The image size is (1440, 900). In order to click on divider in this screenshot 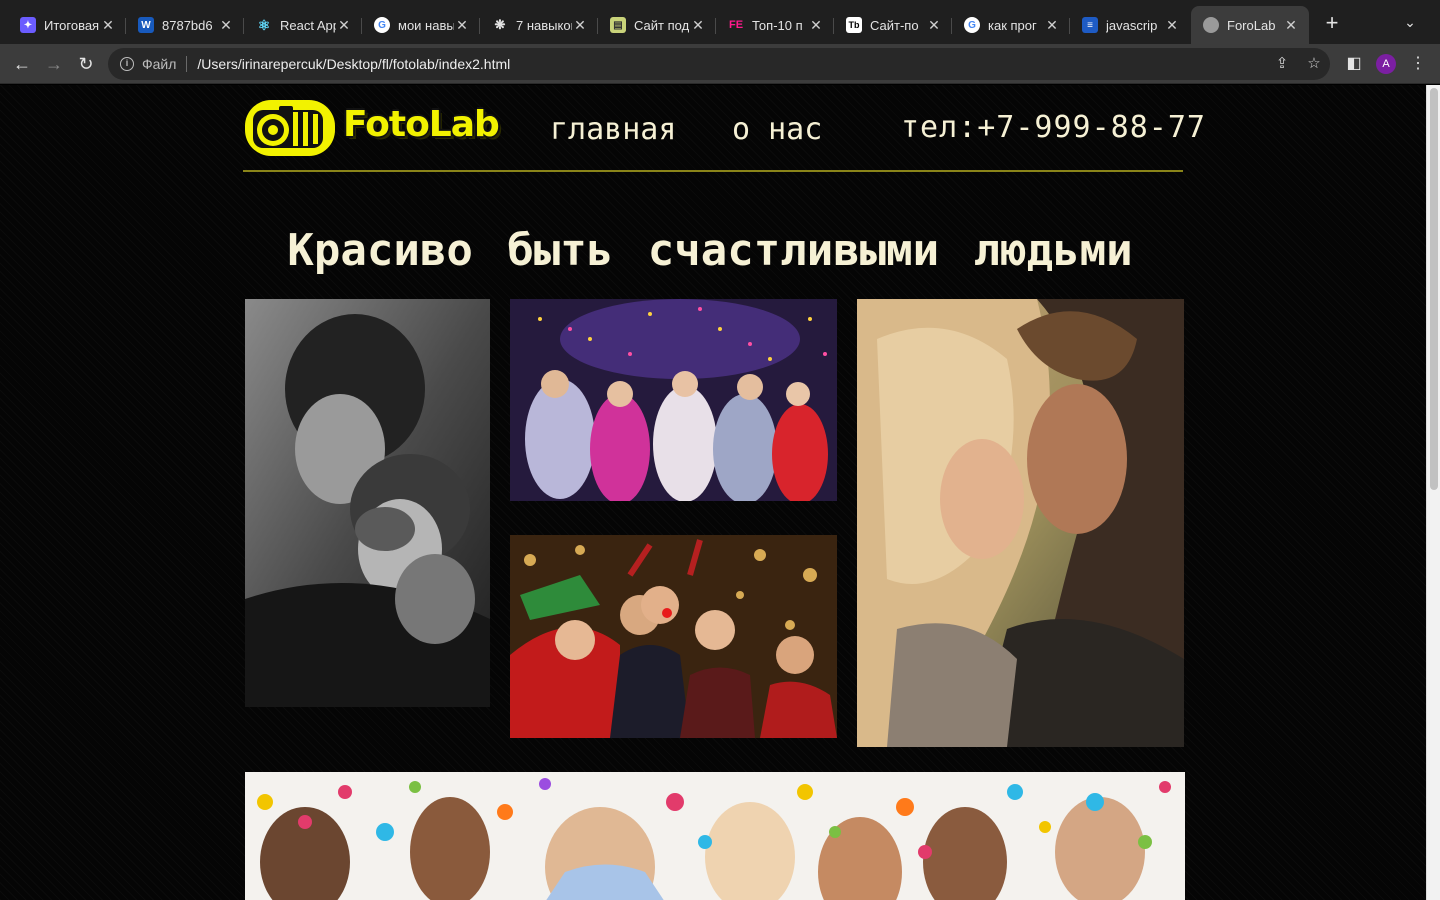, I will do `click(187, 64)`.